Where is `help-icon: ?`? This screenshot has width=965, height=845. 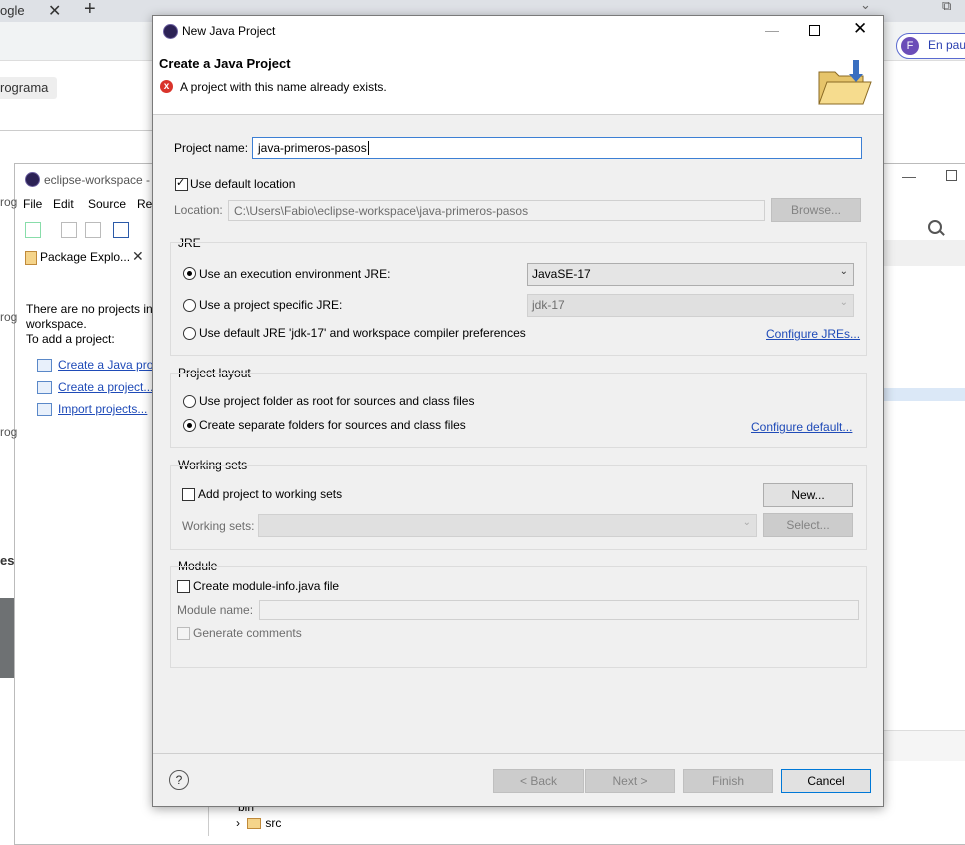
help-icon: ? is located at coordinates (179, 780).